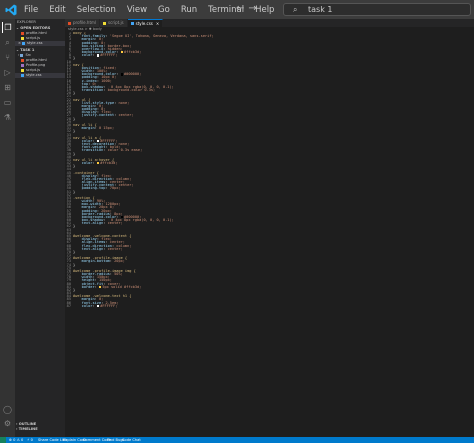 This screenshot has height=443, width=474. I want to click on chevron-right-icon: ›, so click(19, 55).